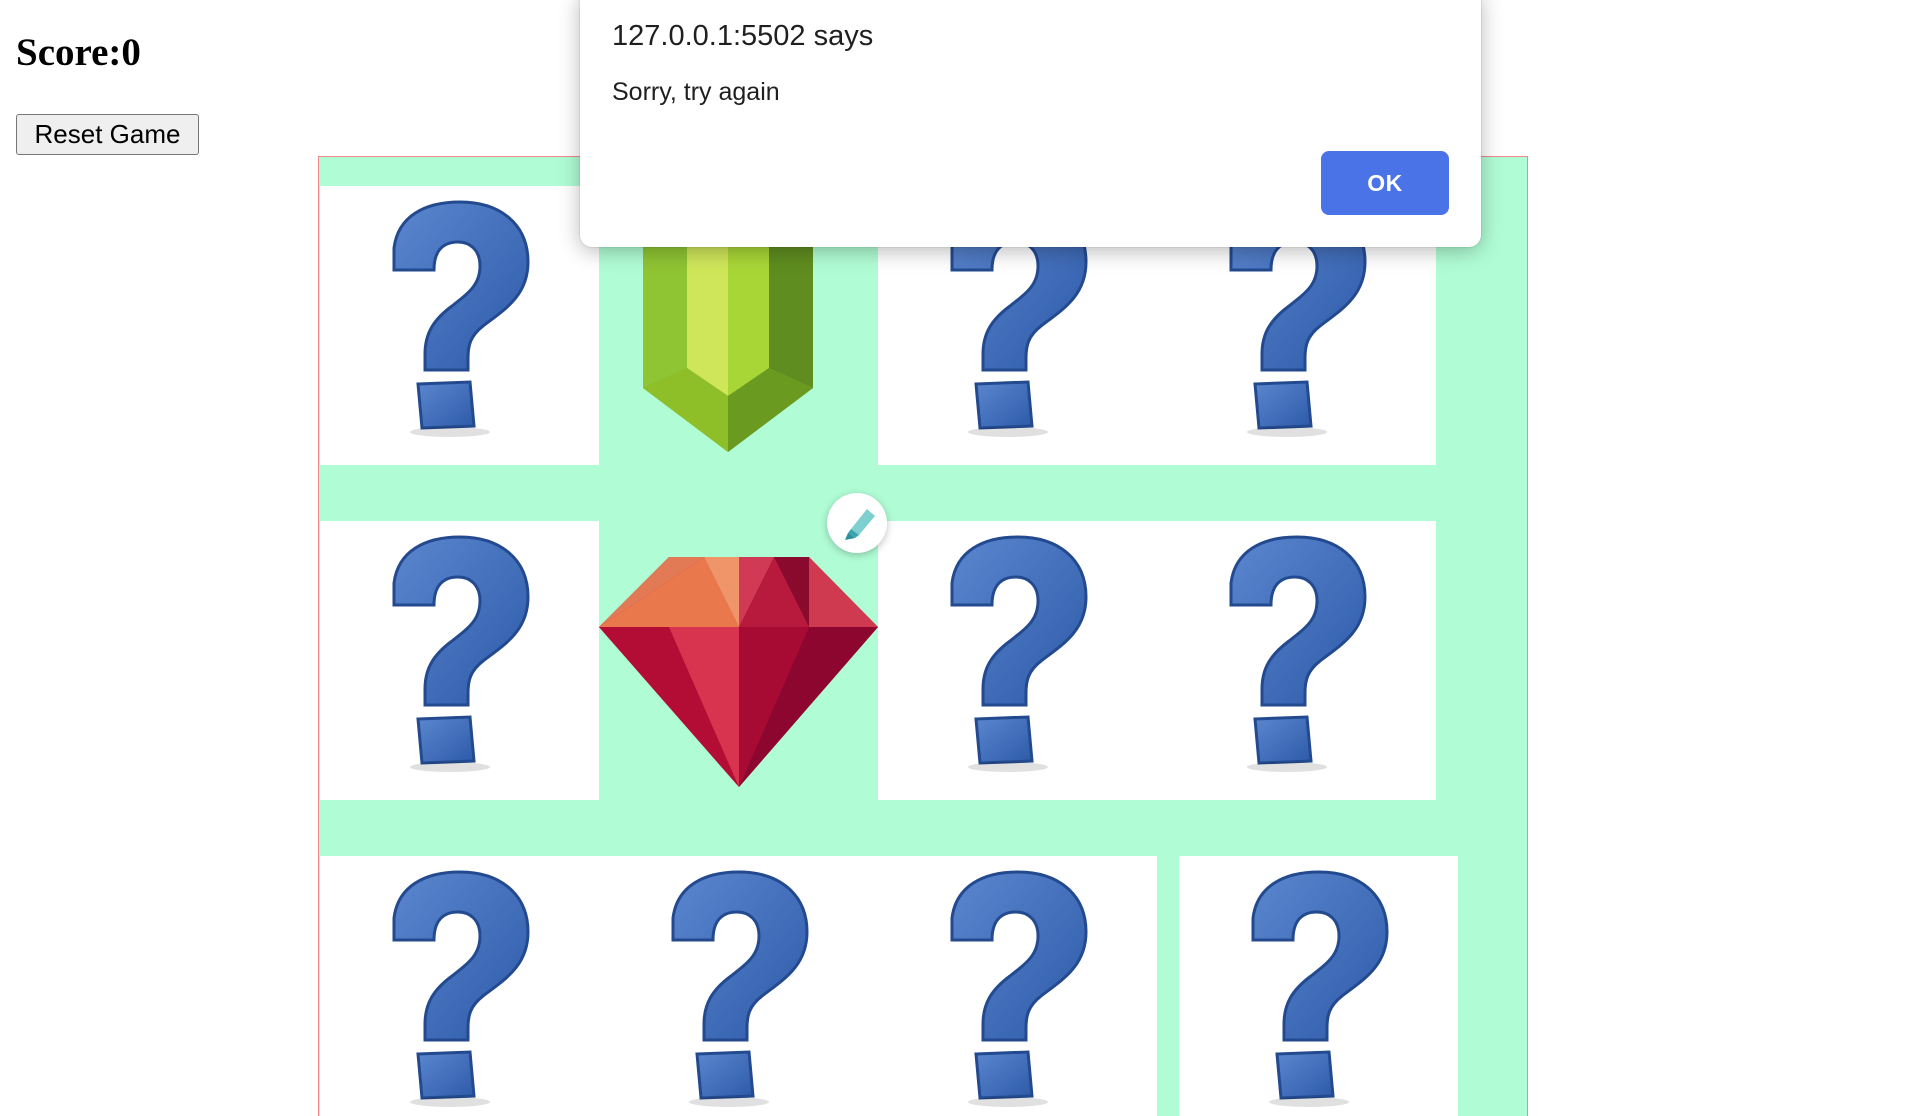 The image size is (1918, 1116). I want to click on card-r3c1, so click(459, 986).